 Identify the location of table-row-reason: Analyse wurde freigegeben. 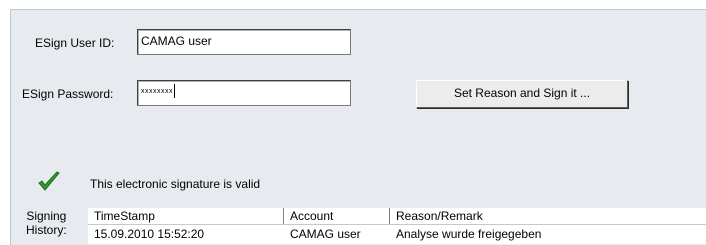
(548, 234).